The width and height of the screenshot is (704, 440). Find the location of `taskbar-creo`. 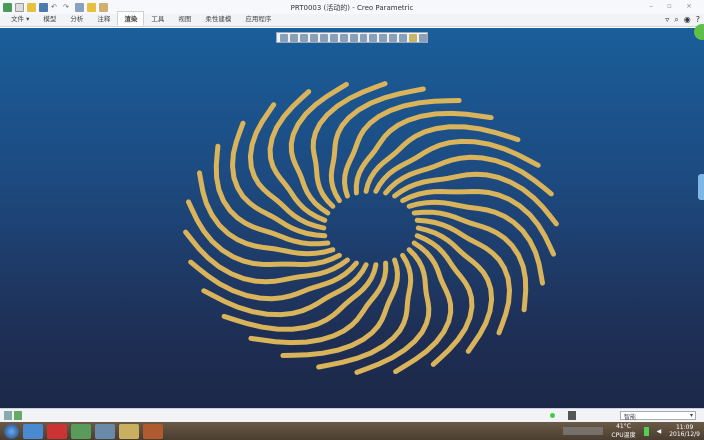

taskbar-creo is located at coordinates (153, 431).